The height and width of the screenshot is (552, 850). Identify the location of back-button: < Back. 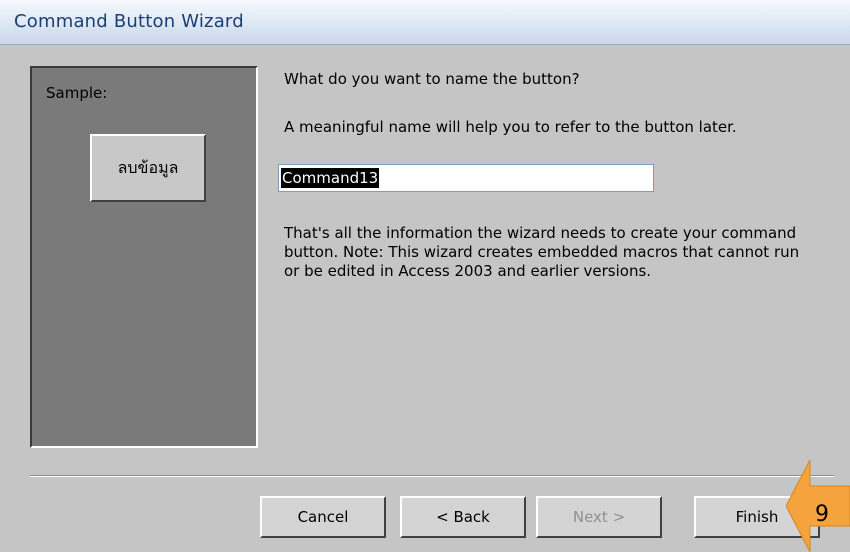
(463, 517).